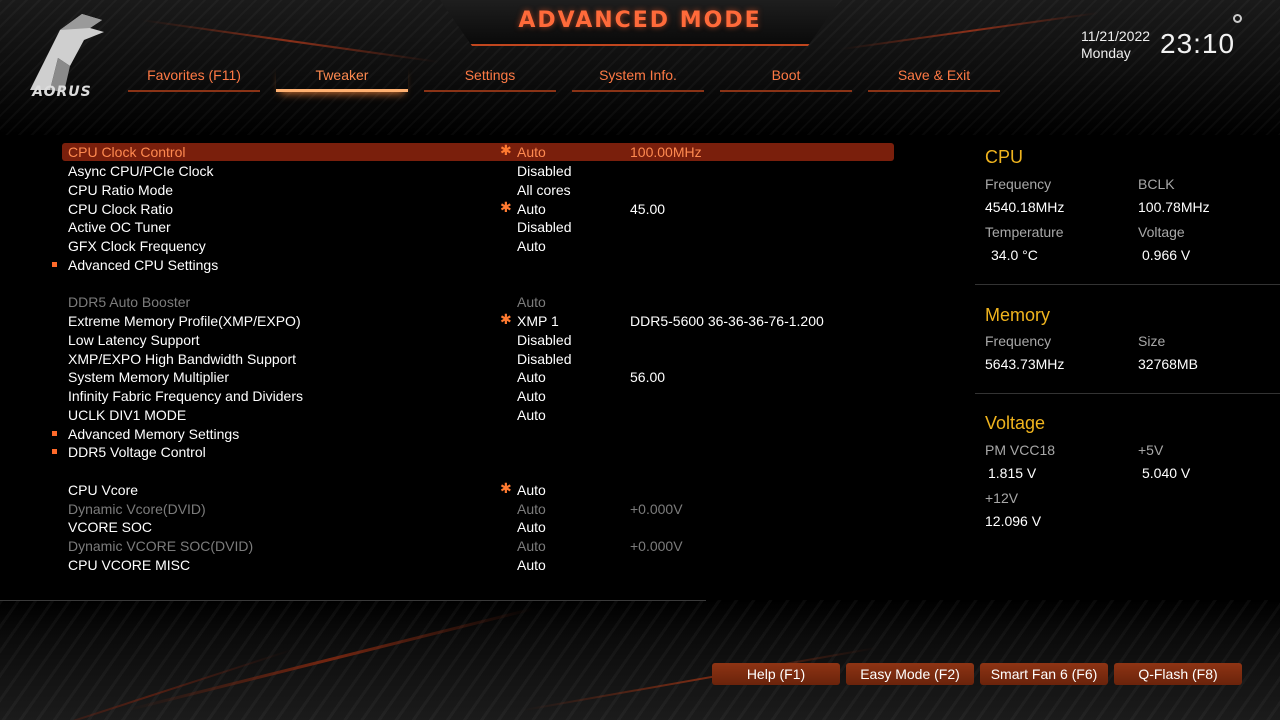 The height and width of the screenshot is (720, 1280). I want to click on easy-mode-button: Easy Mode (F2), so click(910, 674).